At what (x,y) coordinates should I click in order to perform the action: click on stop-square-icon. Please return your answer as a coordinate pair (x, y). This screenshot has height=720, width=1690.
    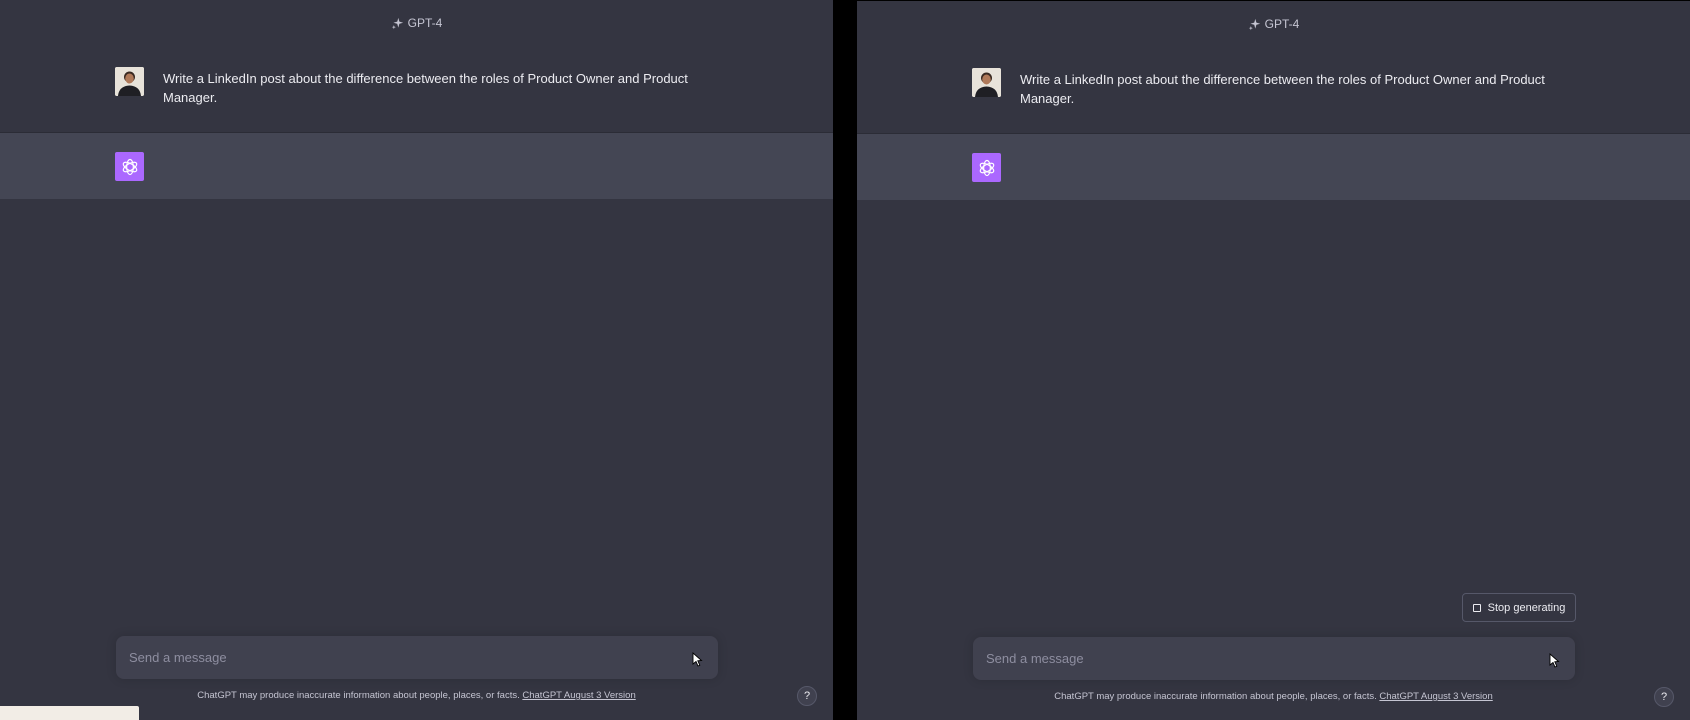
    Looking at the image, I should click on (1476, 607).